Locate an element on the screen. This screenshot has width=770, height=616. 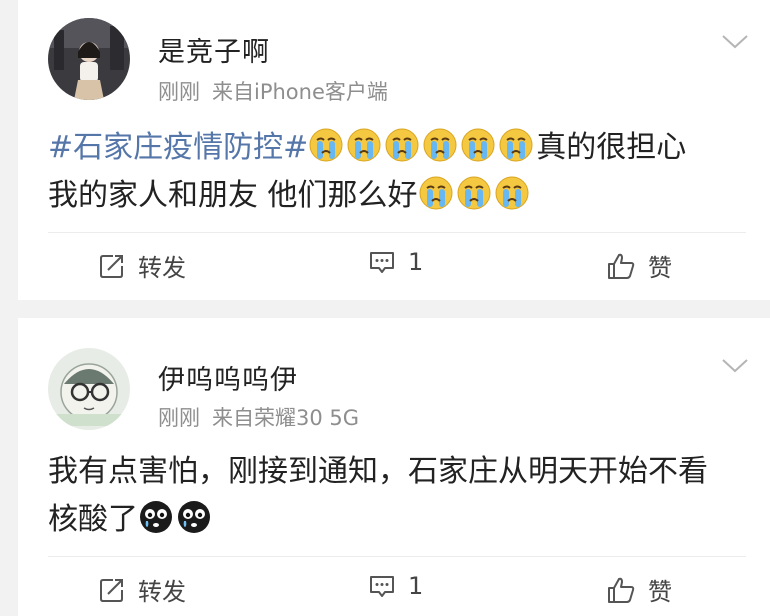
post-text: #石家庄疫情防控# 真的很担心 我的家人和朋友 他们那么好 is located at coordinates (398, 172).